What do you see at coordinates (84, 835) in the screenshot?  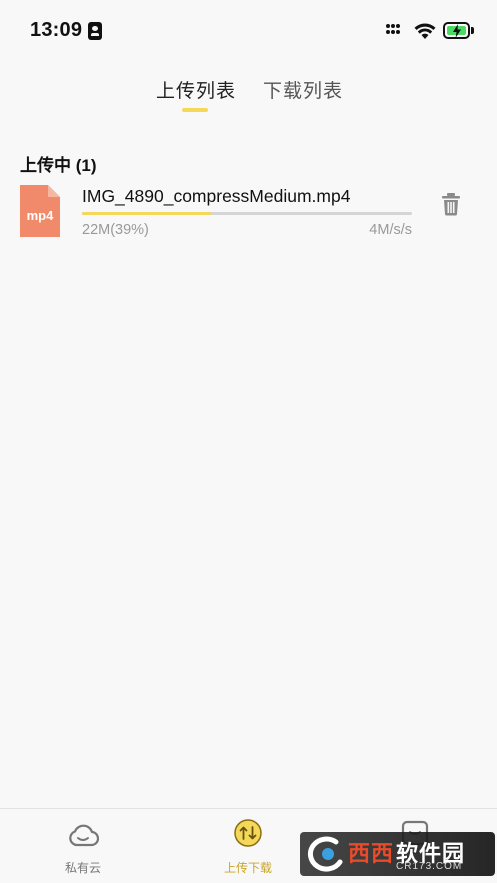 I see `cloud-icon` at bounding box center [84, 835].